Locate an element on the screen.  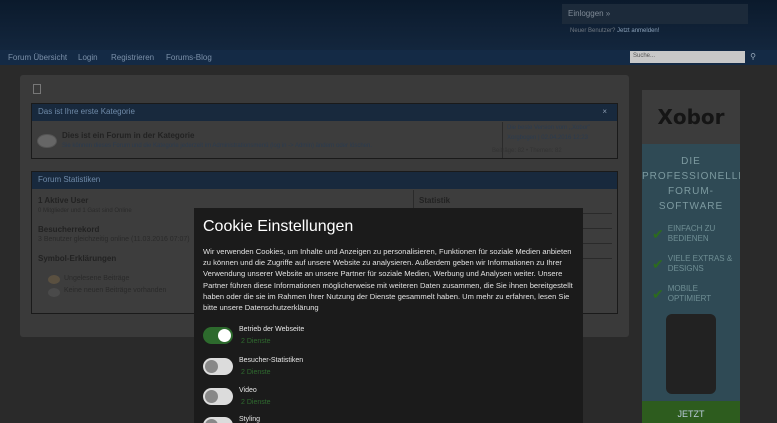
forum-status-icon is located at coordinates (47, 141).